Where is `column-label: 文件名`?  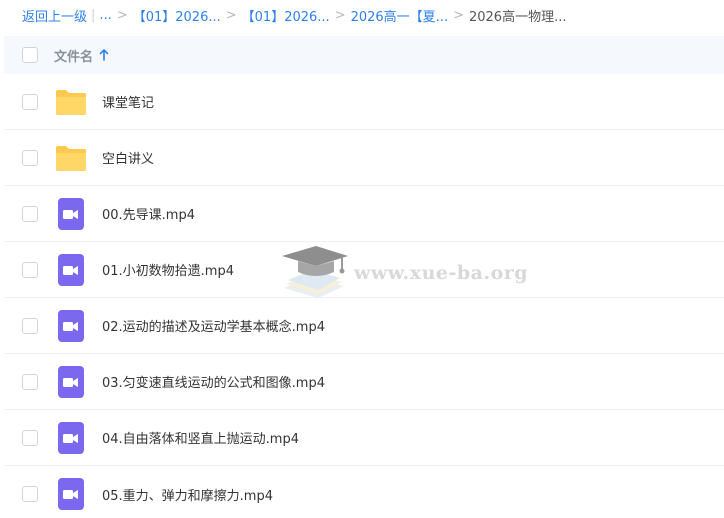 column-label: 文件名 is located at coordinates (74, 57).